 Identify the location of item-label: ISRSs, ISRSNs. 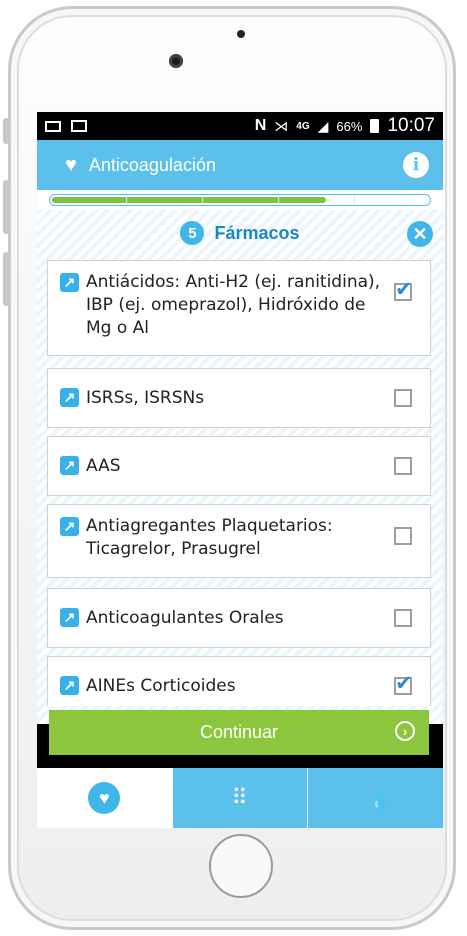
(145, 398).